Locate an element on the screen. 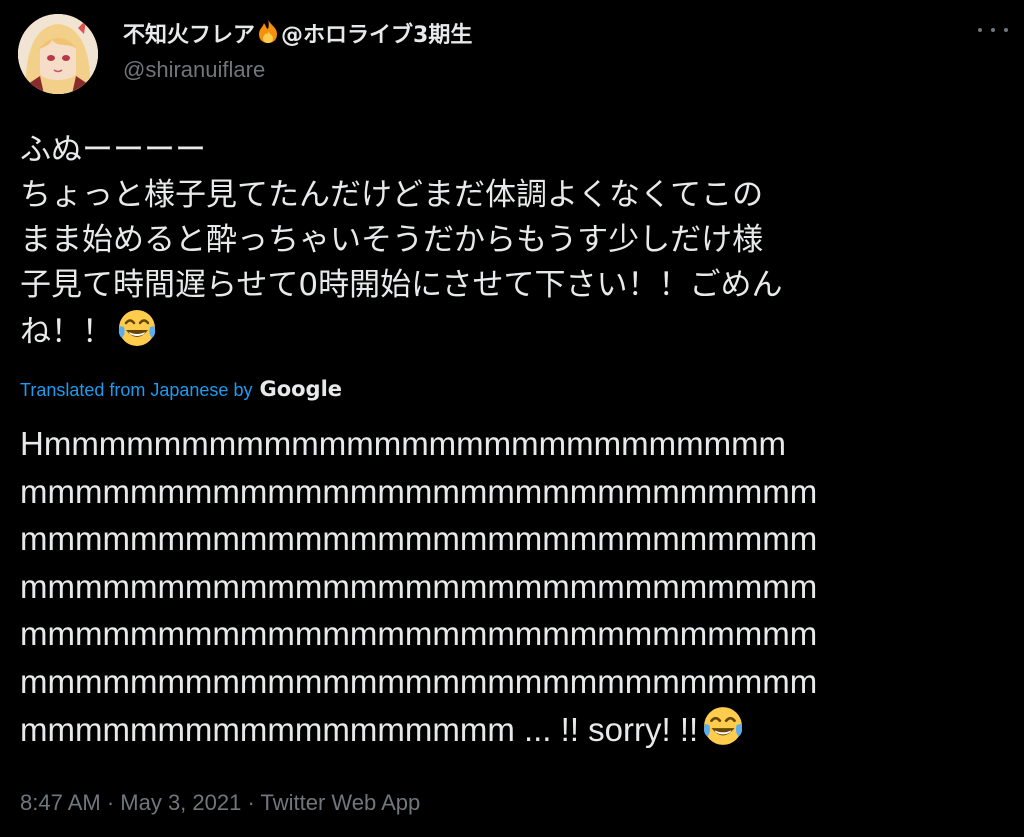  username-handle: @shiranuiflare is located at coordinates (297, 70).